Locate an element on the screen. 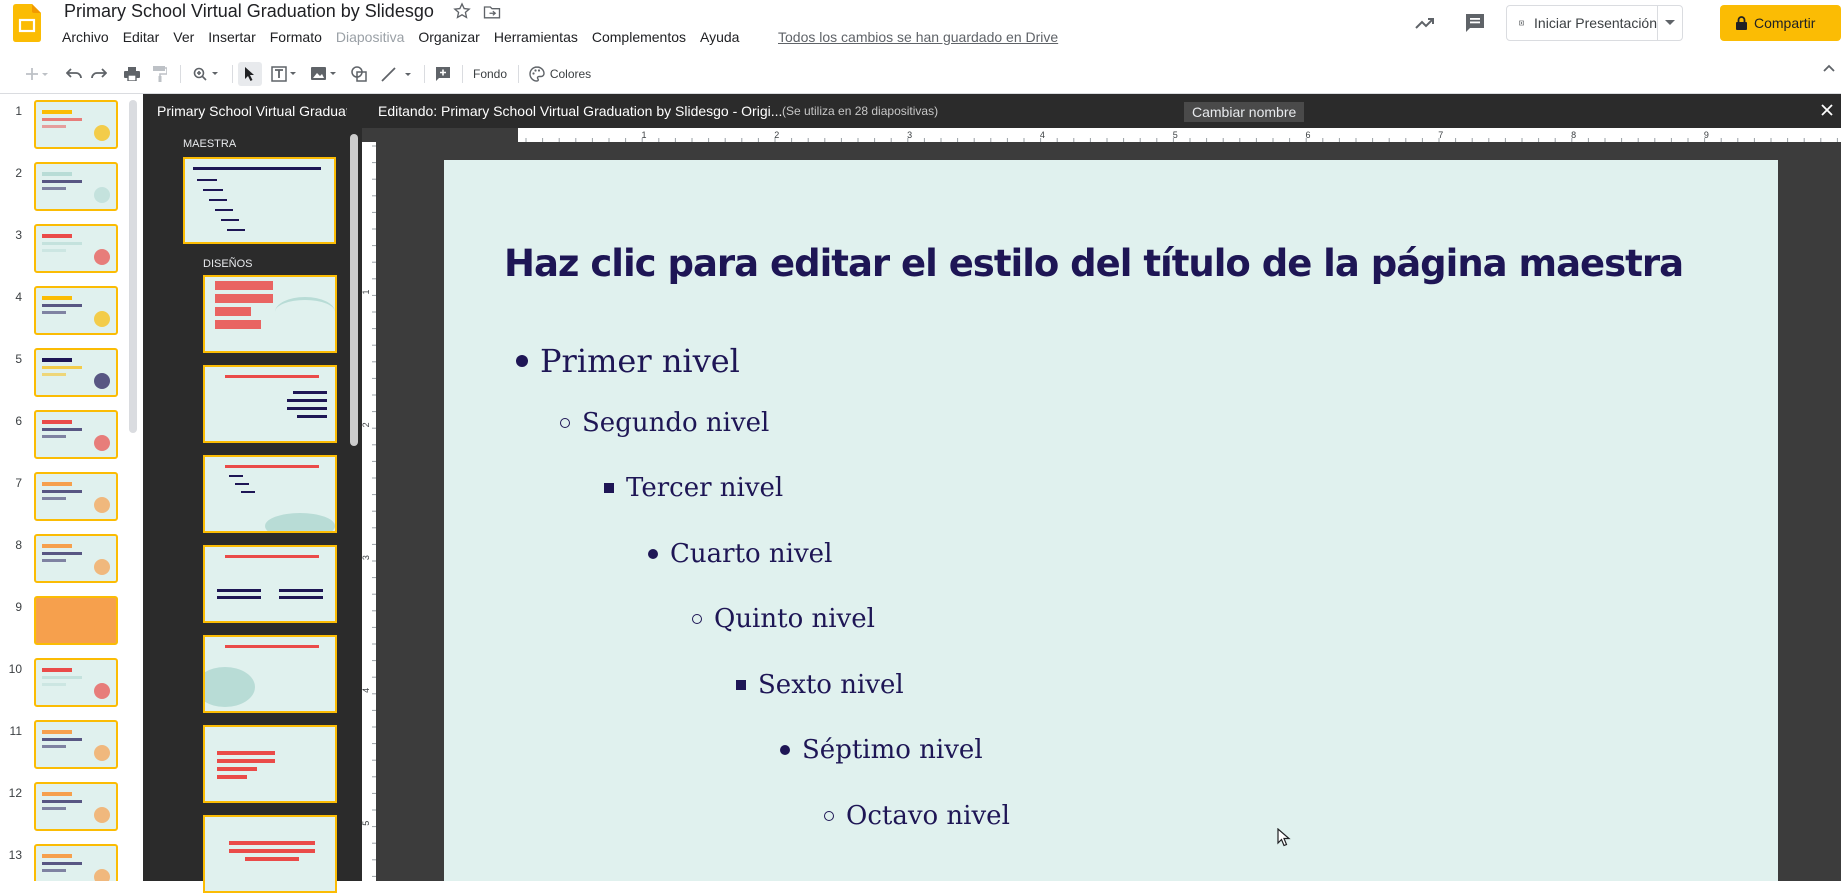 The image size is (1841, 893). filmstrip-slide: 2 is located at coordinates (65, 189).